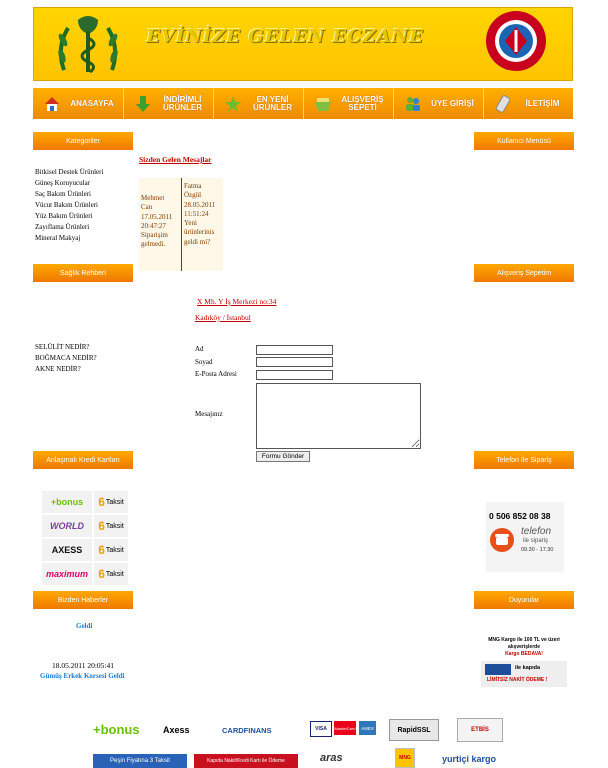 The width and height of the screenshot is (608, 768). I want to click on message-author: Fatma Özgül, so click(193, 191).